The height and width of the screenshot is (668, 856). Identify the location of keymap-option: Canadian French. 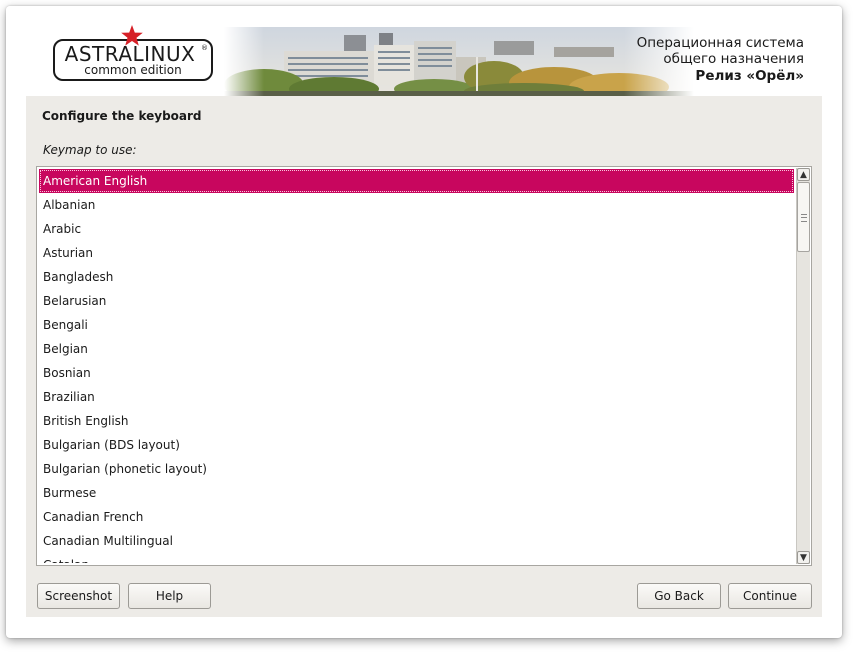
(416, 517).